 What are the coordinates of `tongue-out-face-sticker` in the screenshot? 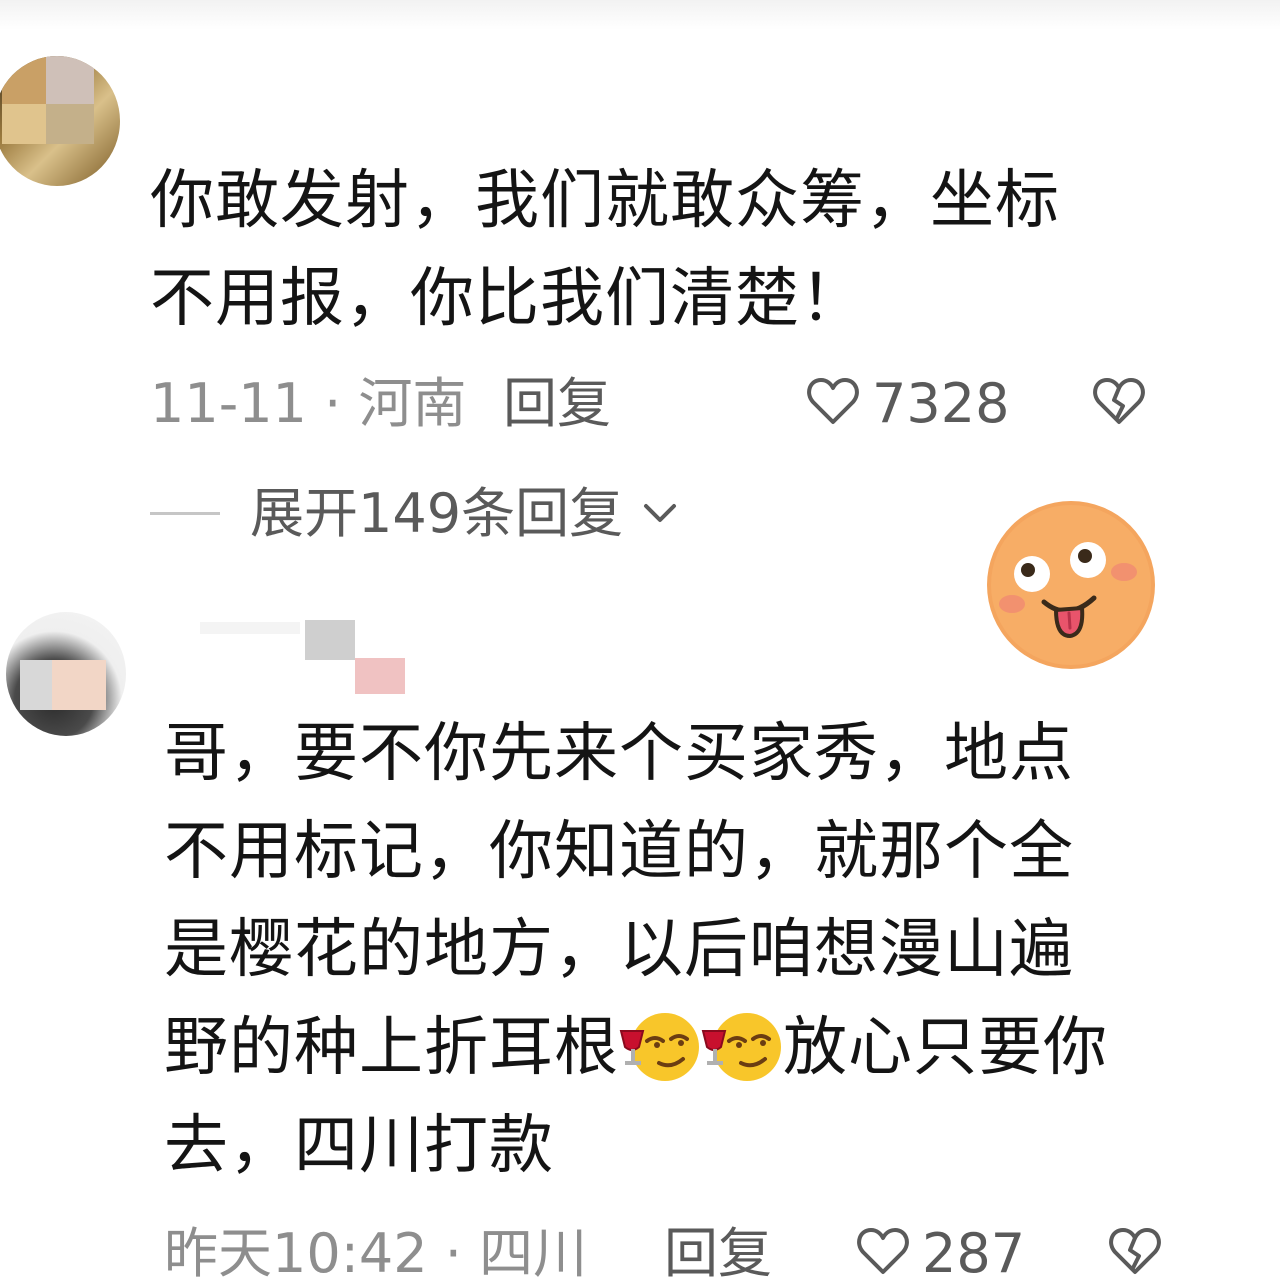 It's located at (1071, 585).